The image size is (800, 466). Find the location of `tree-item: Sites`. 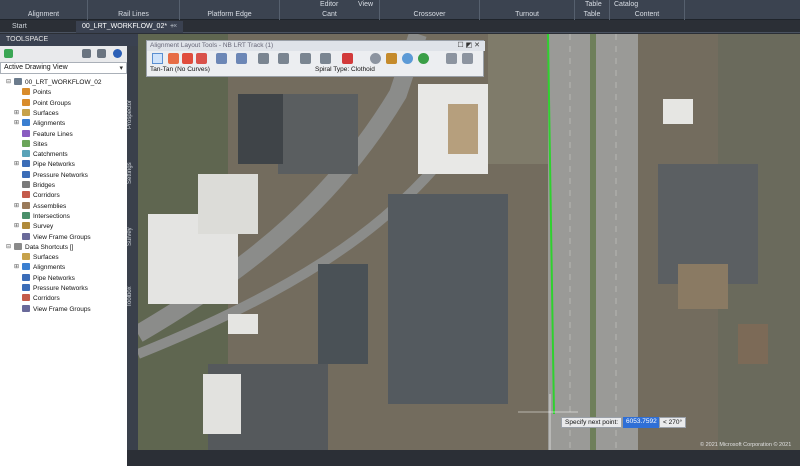

tree-item: Sites is located at coordinates (35, 144).